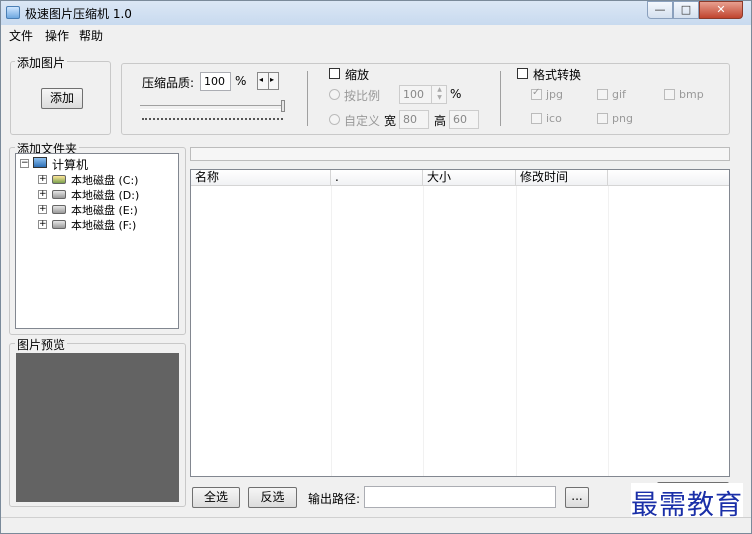 This screenshot has width=752, height=534. I want to click on scale-height-label: 高, so click(440, 121).